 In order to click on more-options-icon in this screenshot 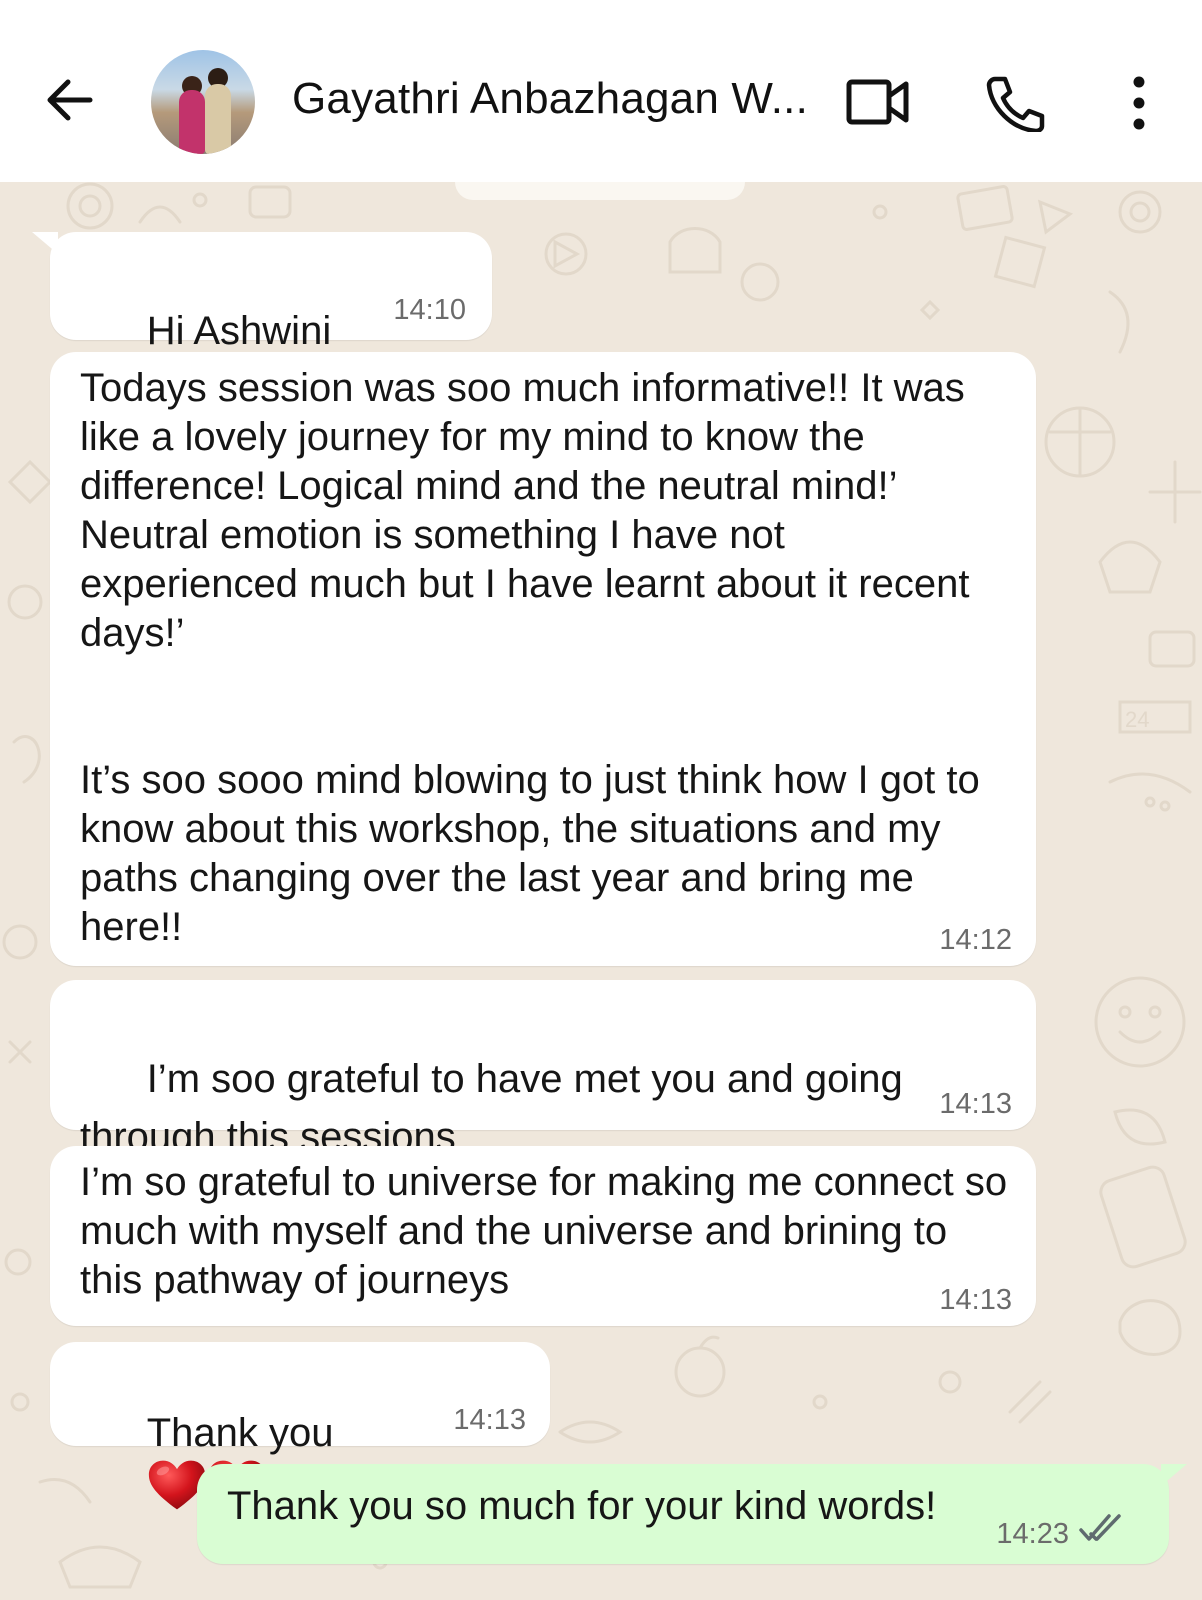, I will do `click(1139, 103)`.